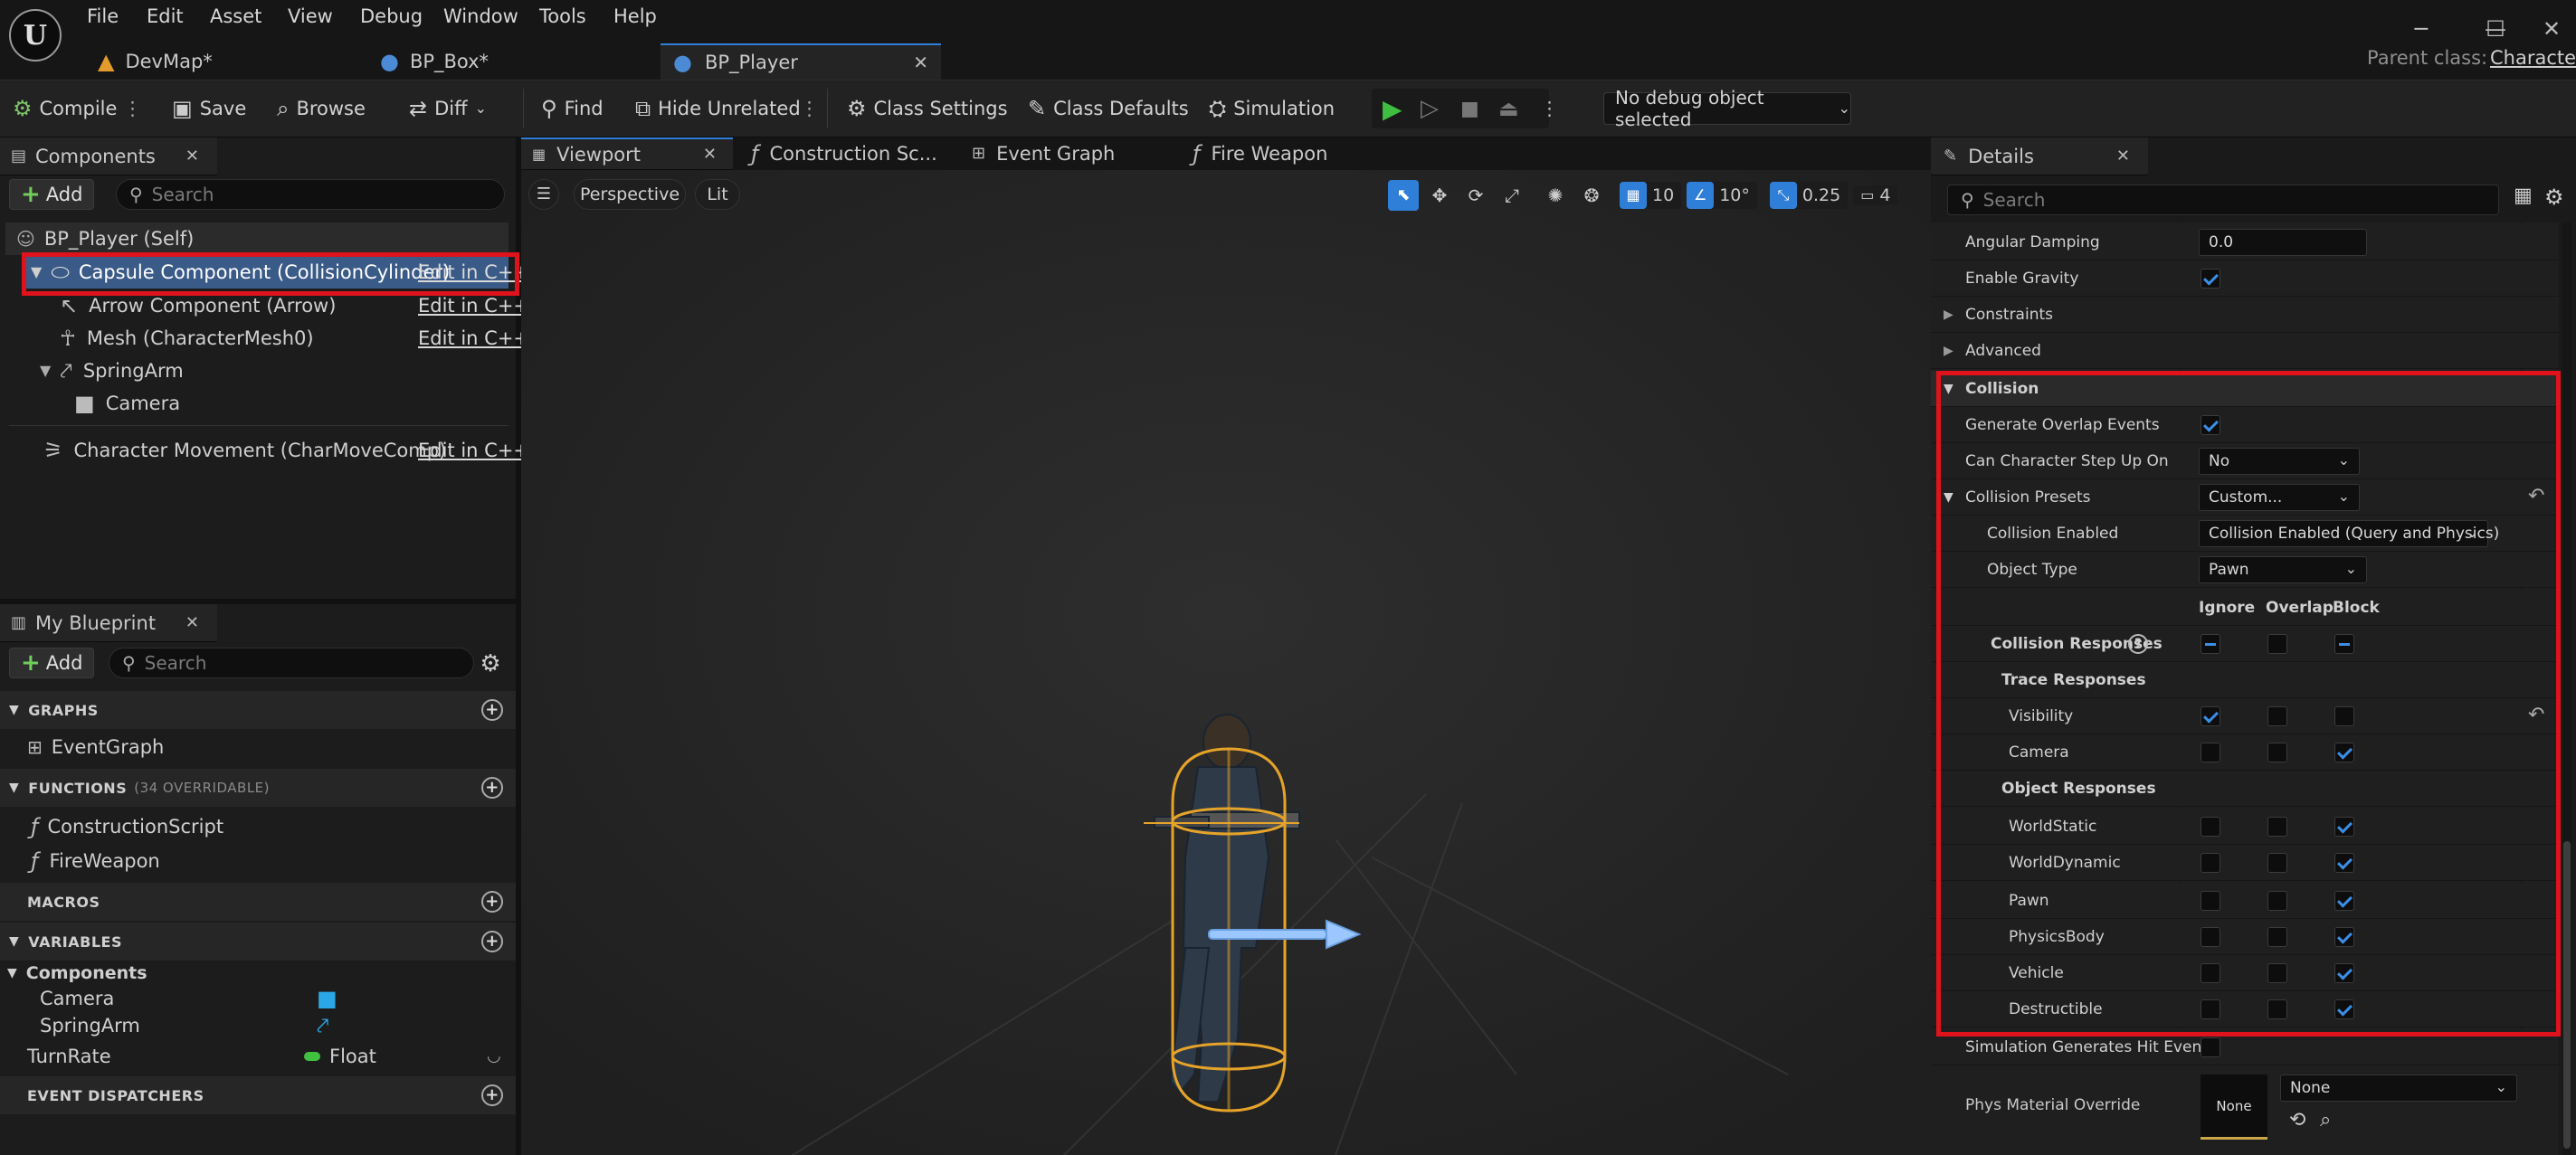 The image size is (2576, 1155). Describe the element at coordinates (2344, 753) in the screenshot. I see `camera-block-checkbox` at that location.